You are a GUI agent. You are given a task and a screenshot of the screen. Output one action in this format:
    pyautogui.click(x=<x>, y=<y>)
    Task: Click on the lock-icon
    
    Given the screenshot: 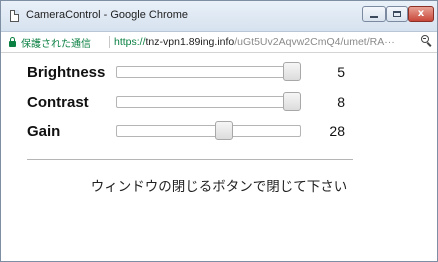 What is the action you would take?
    pyautogui.click(x=12, y=42)
    